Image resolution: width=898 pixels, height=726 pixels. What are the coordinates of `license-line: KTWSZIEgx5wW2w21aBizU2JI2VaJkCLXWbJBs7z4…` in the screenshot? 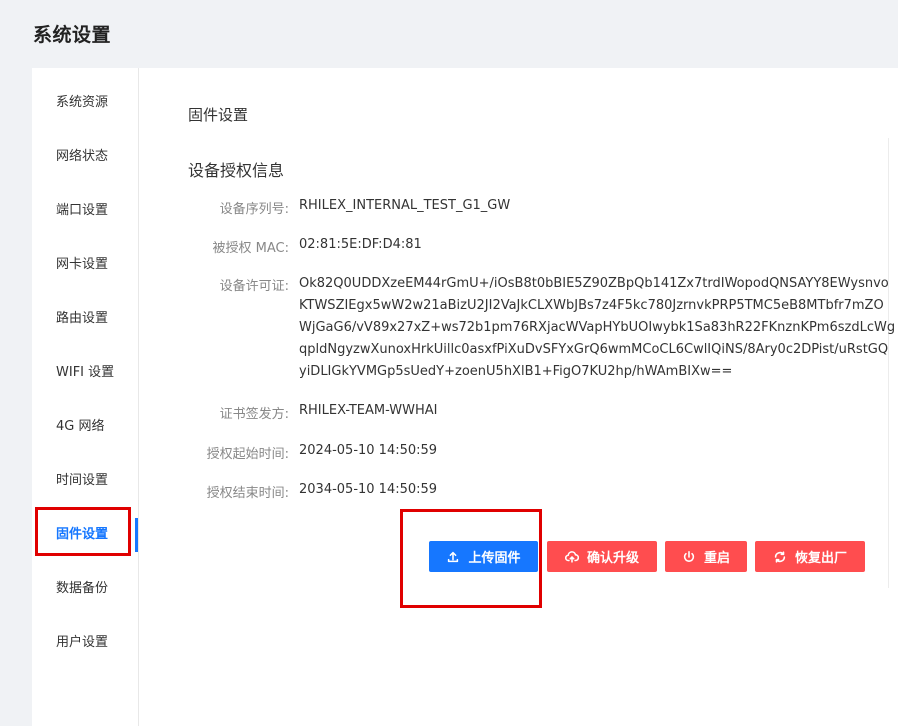 It's located at (591, 305).